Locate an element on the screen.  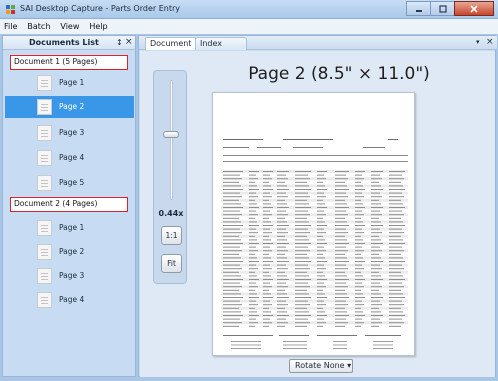
tab-close-icon: × is located at coordinates (490, 42).